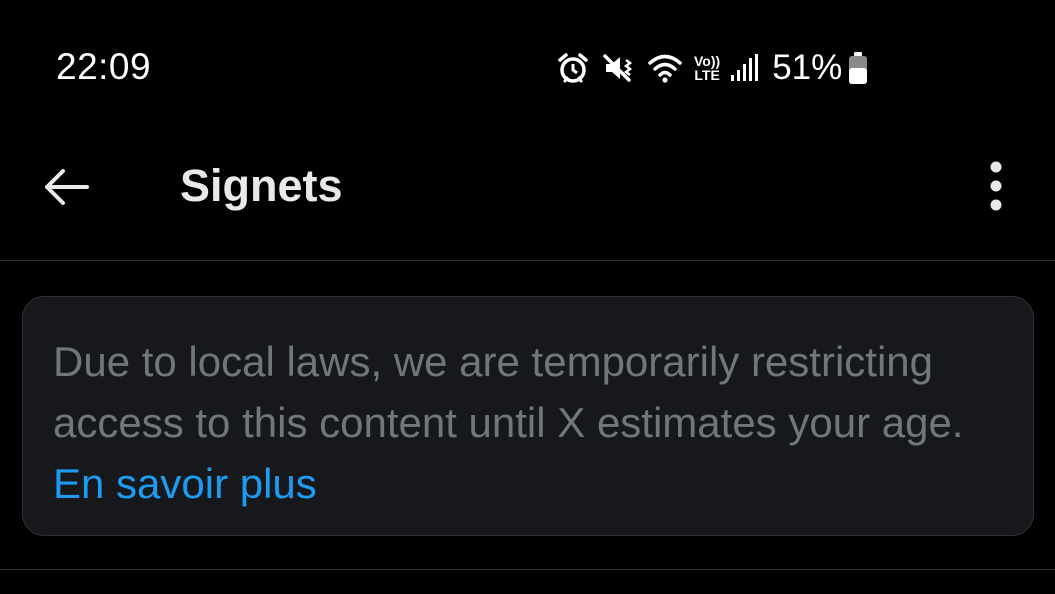 This screenshot has width=1055, height=594. I want to click on wifi-icon, so click(665, 68).